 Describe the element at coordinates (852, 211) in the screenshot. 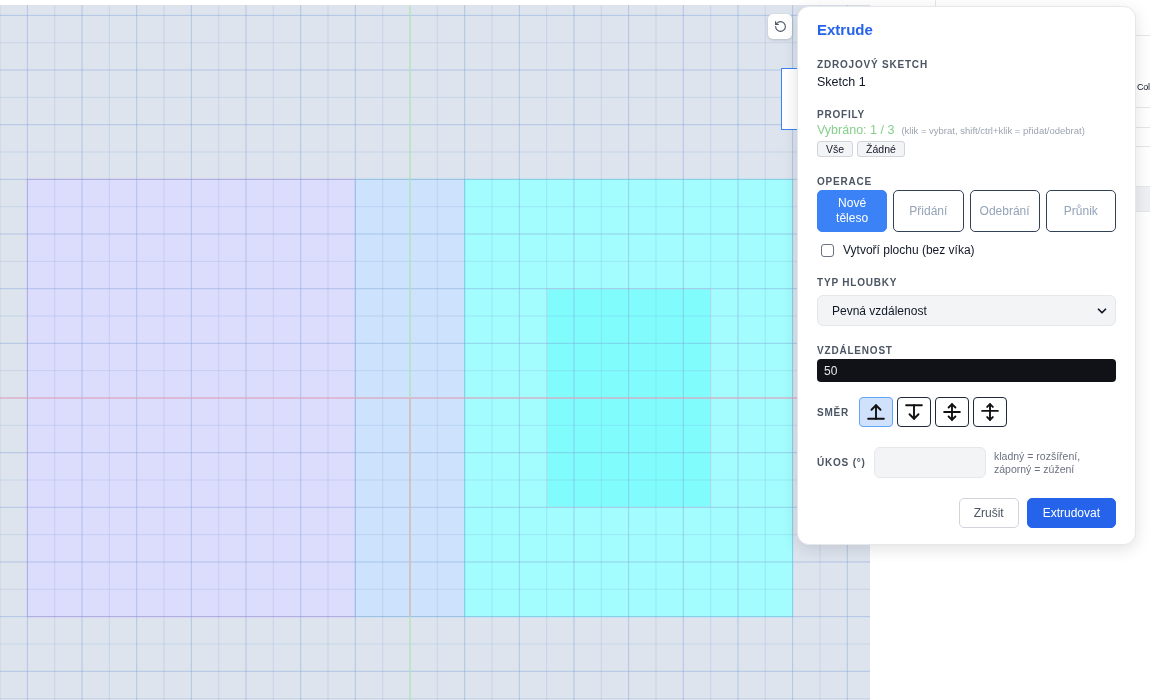

I see `operation-button: Nové těleso` at that location.